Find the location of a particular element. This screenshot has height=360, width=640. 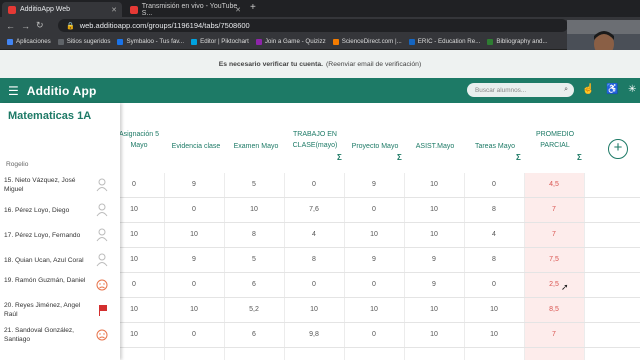

student-name: 20. Reyes Jiménez, Angel Raúl is located at coordinates (46, 310).